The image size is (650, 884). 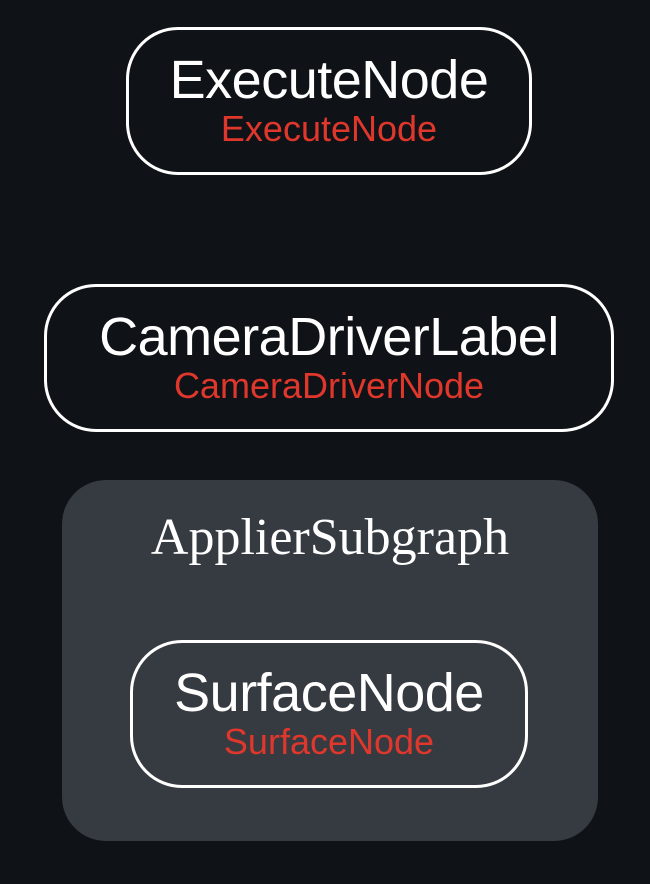 What do you see at coordinates (329, 693) in the screenshot?
I see `surface-node-title: SurfaceNode` at bounding box center [329, 693].